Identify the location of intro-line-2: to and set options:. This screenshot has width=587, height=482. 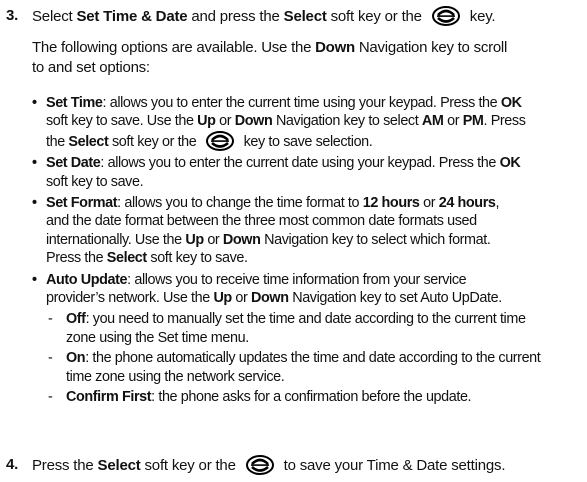
(91, 67).